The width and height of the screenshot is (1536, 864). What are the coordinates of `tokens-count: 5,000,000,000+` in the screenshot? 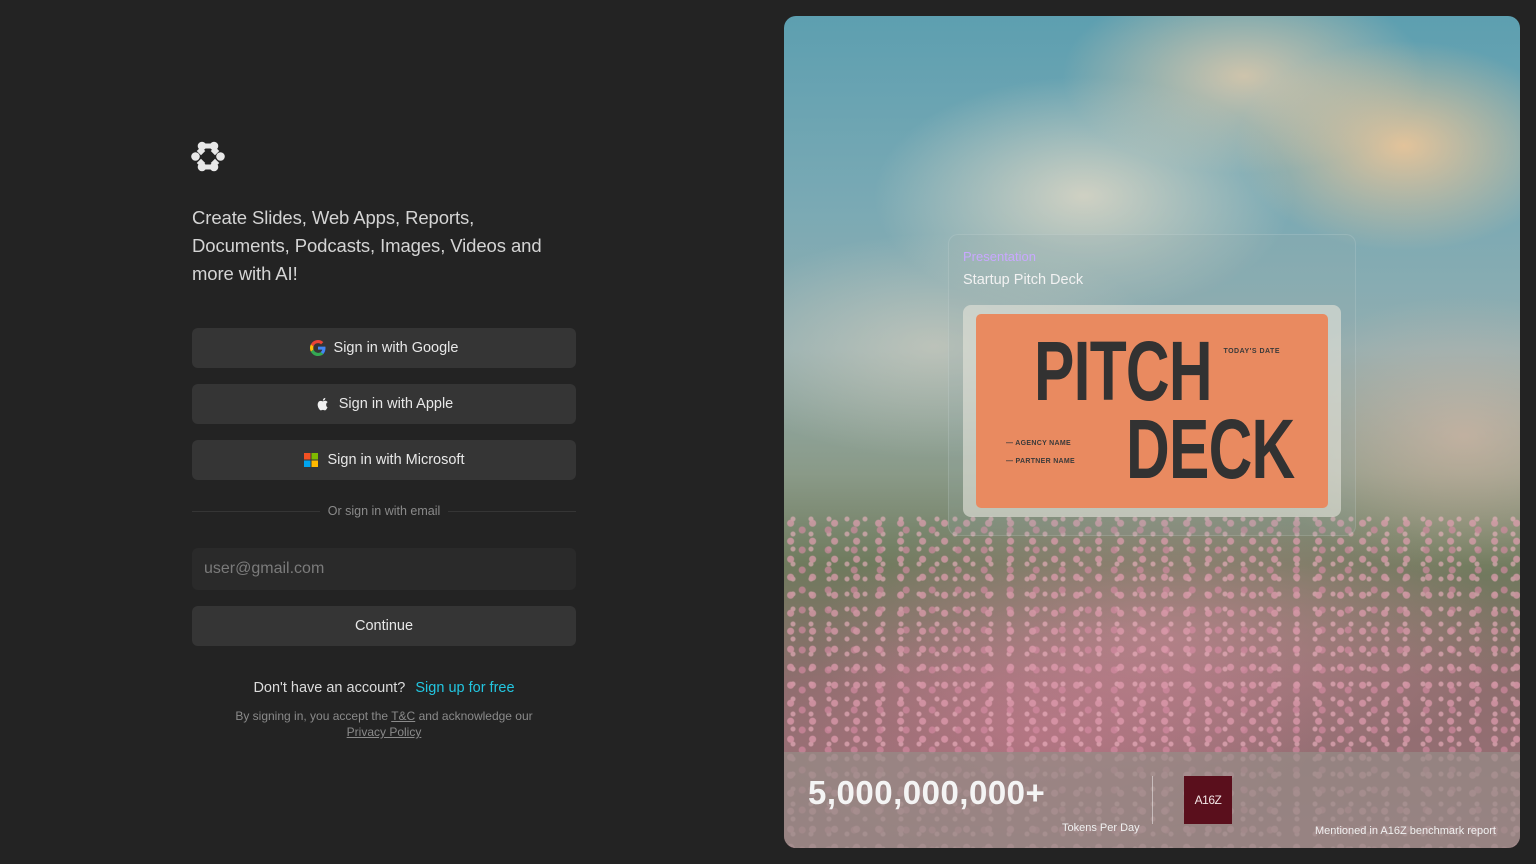 It's located at (927, 792).